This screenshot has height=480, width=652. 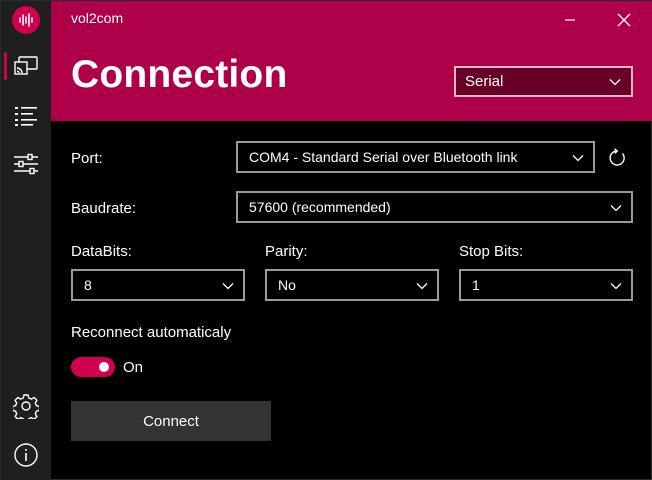 I want to click on port-label: Port:, so click(x=87, y=158).